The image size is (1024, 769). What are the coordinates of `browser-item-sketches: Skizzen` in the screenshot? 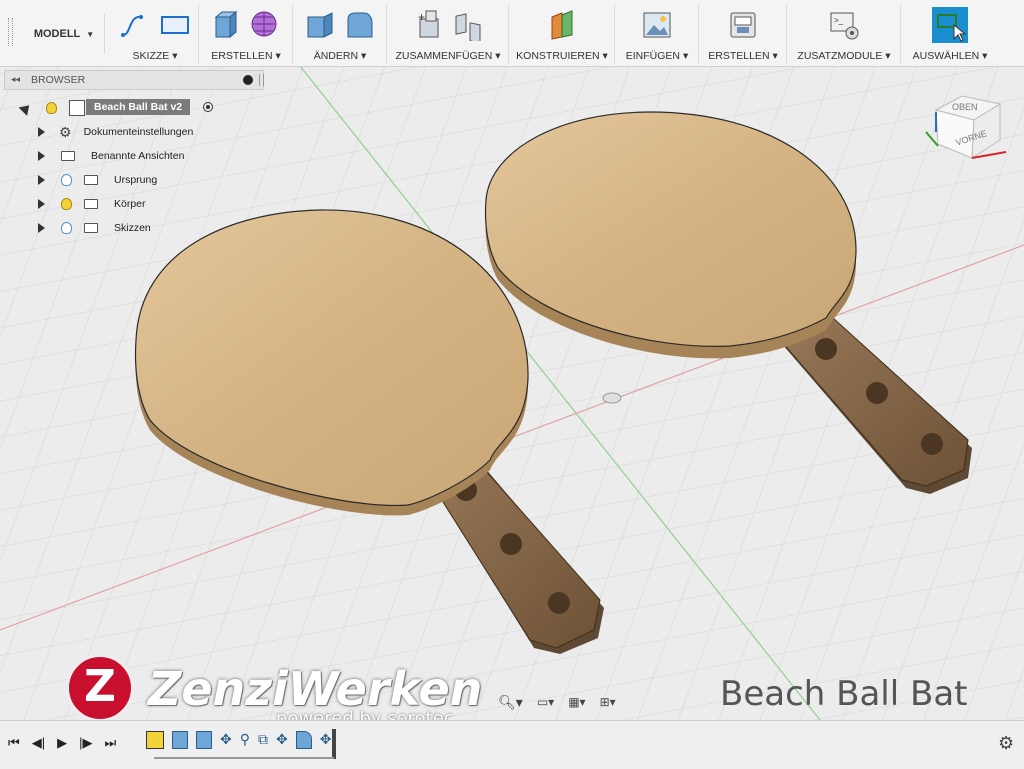 It's located at (94, 228).